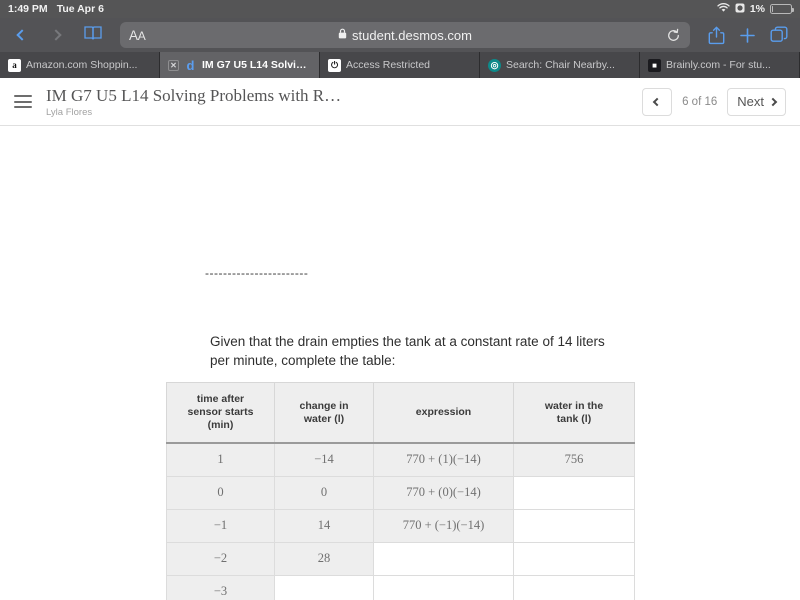 The height and width of the screenshot is (600, 800). I want to click on table-row: −1 14 770 + (−1)(−14), so click(400, 525).